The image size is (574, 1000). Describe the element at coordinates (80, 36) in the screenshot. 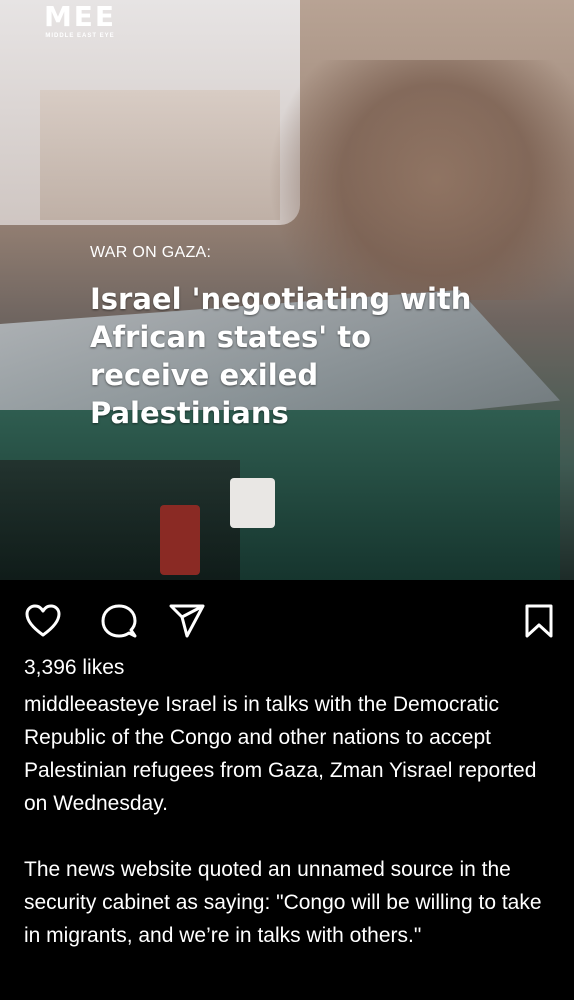

I see `brand-logo-sub: MIDDLE EAST EYE` at that location.